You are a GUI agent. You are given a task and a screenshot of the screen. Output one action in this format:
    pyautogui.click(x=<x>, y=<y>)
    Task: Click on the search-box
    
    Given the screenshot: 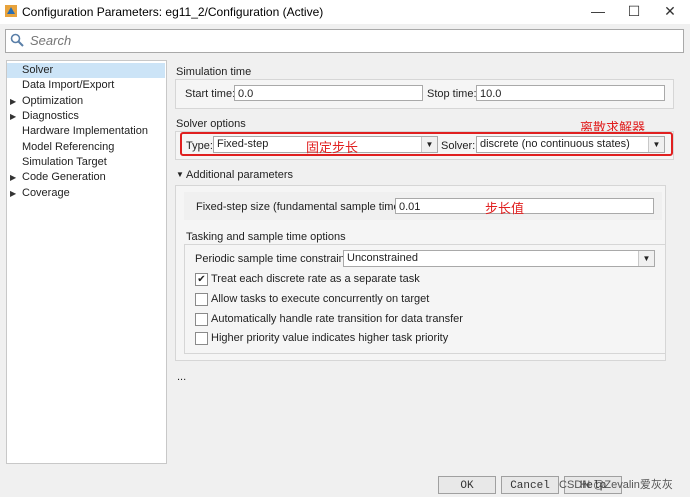 What is the action you would take?
    pyautogui.click(x=344, y=41)
    